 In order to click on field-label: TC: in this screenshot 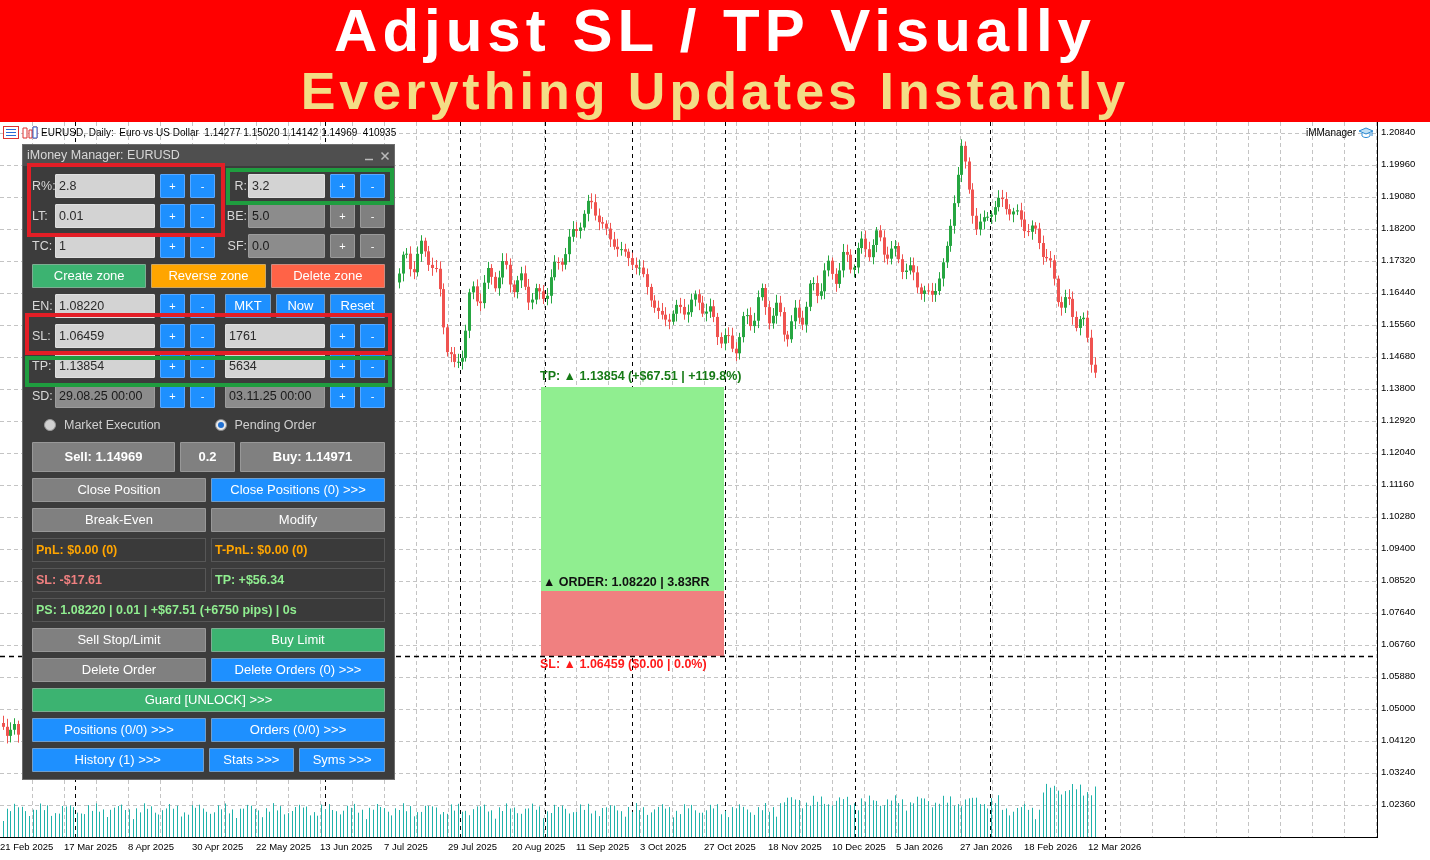, I will do `click(43, 246)`.